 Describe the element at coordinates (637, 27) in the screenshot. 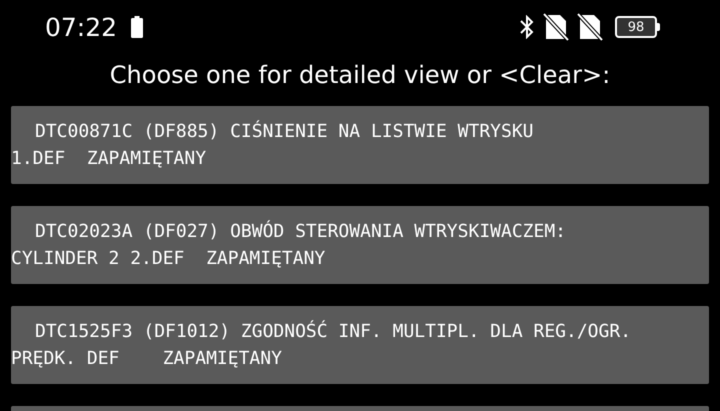

I see `battery-indicator: 98` at that location.